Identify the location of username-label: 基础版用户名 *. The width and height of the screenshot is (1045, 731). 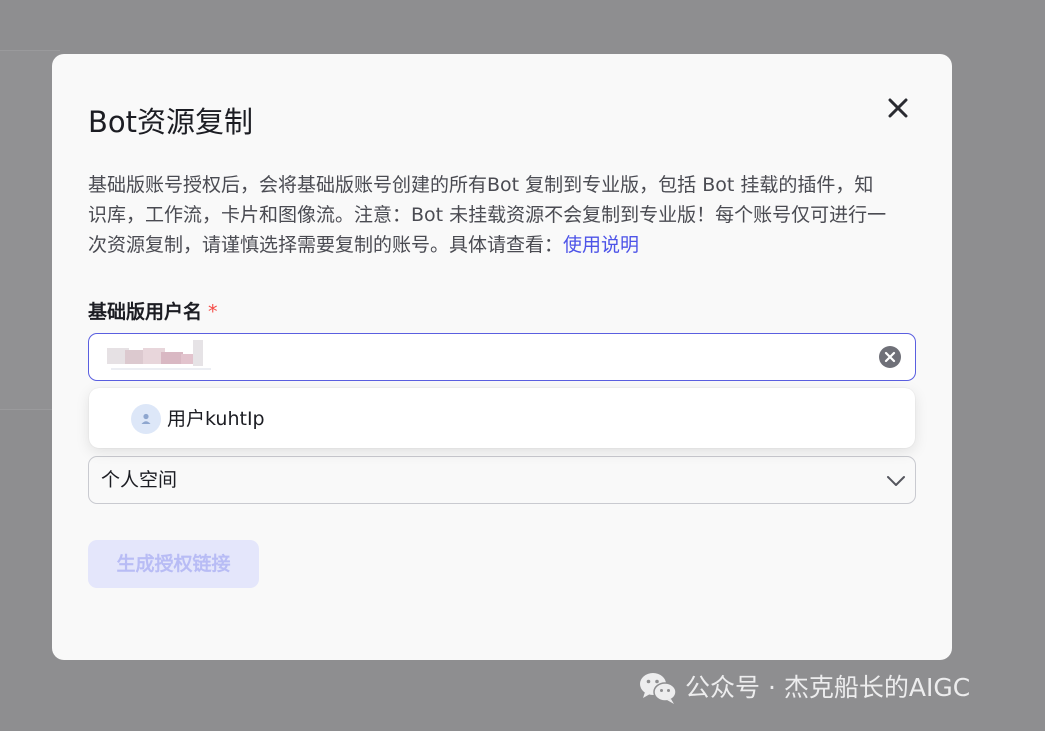
(153, 312).